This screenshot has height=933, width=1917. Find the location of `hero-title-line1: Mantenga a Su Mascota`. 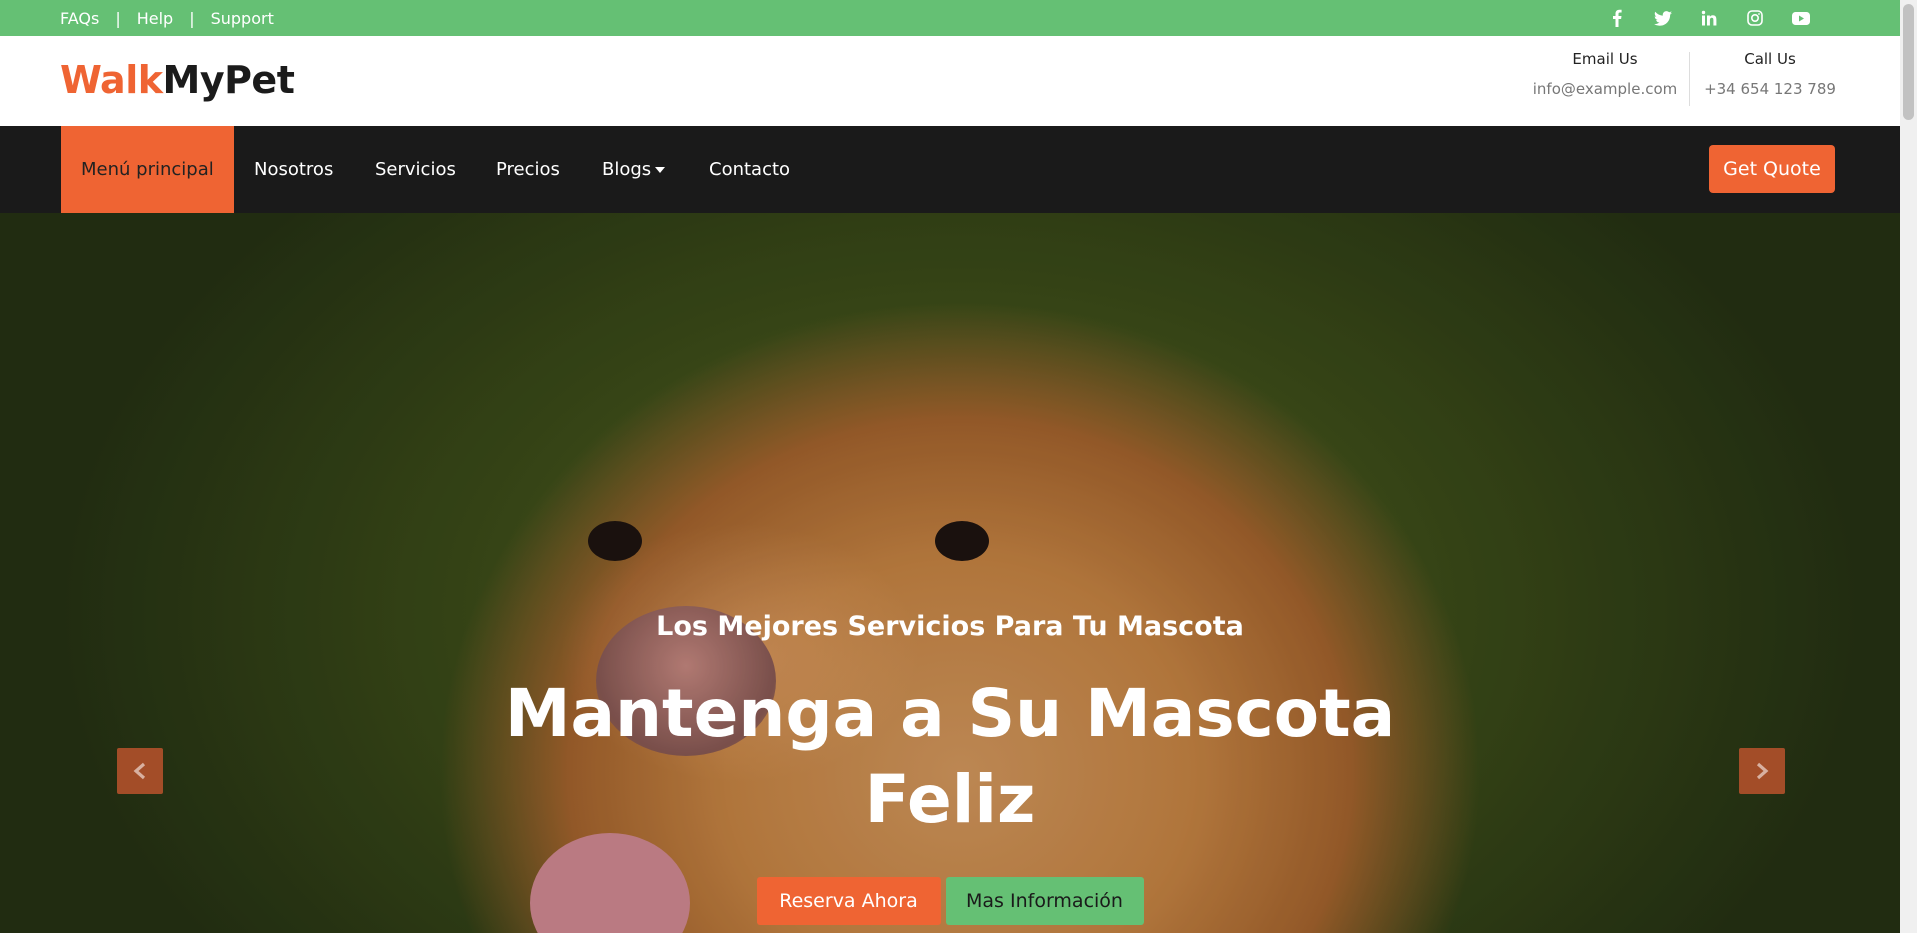

hero-title-line1: Mantenga a Su Mascota is located at coordinates (950, 713).